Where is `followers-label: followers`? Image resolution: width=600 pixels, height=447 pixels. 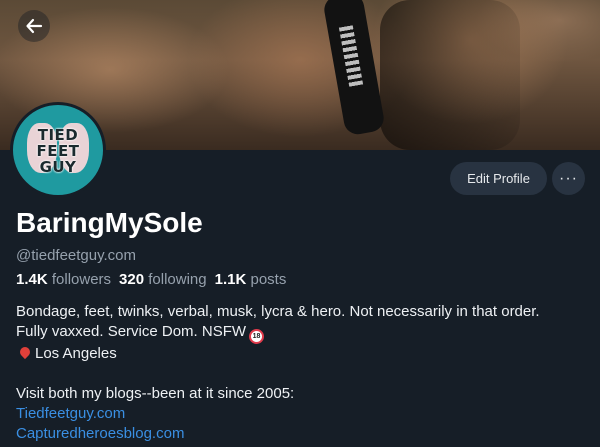 followers-label: followers is located at coordinates (81, 279).